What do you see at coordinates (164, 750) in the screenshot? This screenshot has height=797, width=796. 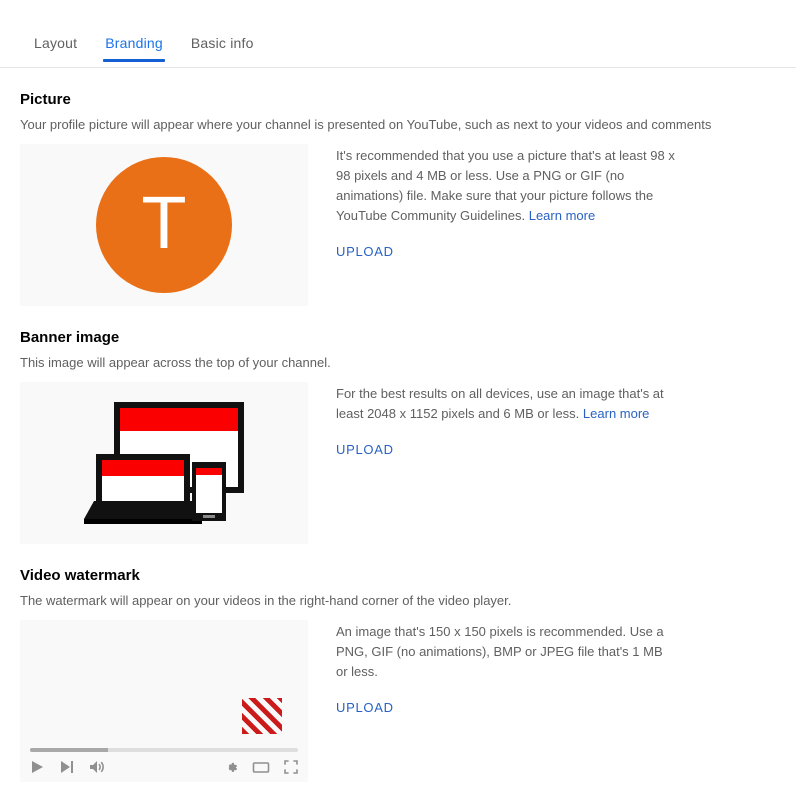 I see `player-progress-bar` at bounding box center [164, 750].